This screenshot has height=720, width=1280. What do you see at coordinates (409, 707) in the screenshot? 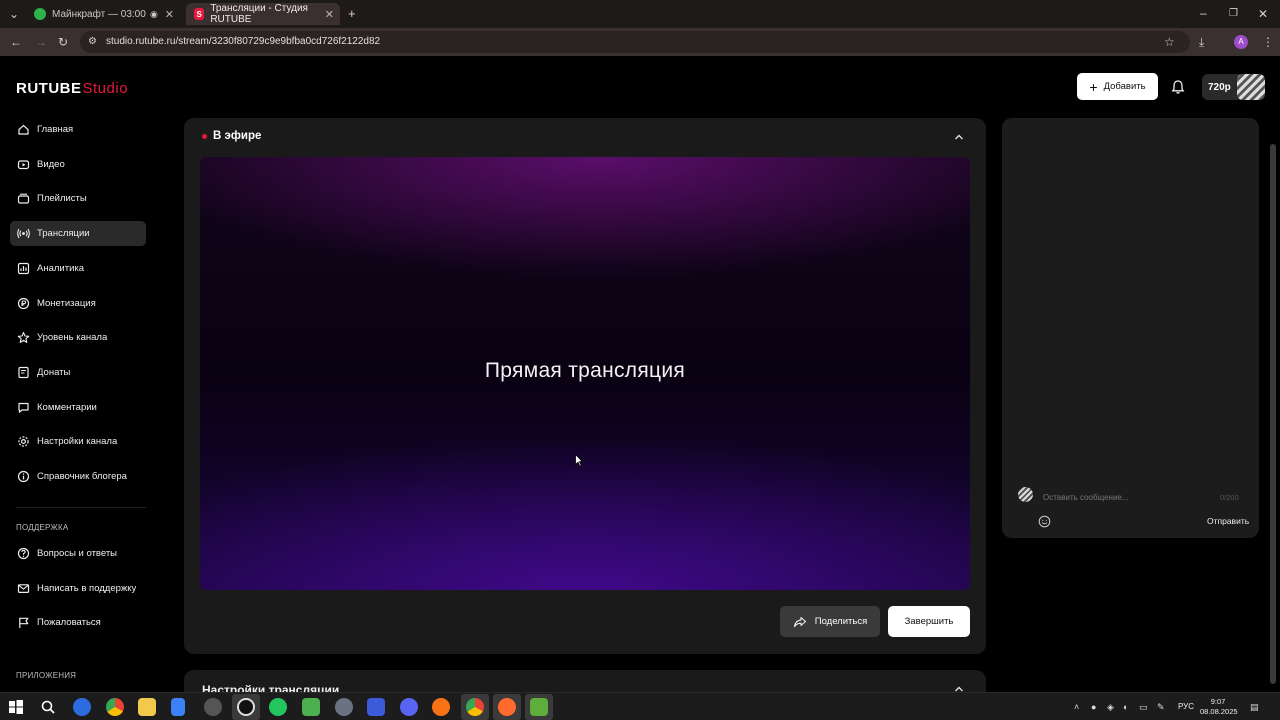
I see `discord-icon` at bounding box center [409, 707].